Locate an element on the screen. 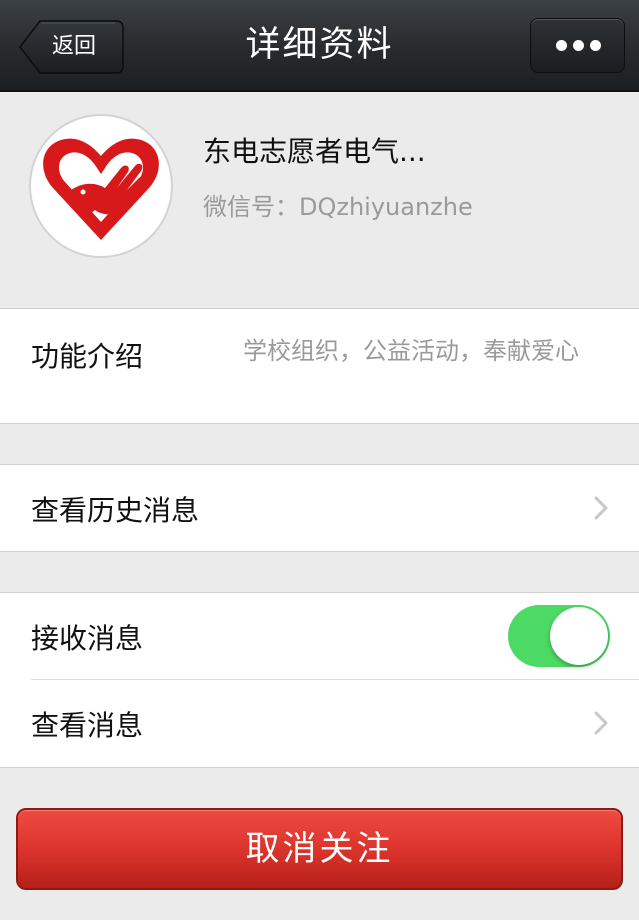  receive-messages-toggle is located at coordinates (559, 636).